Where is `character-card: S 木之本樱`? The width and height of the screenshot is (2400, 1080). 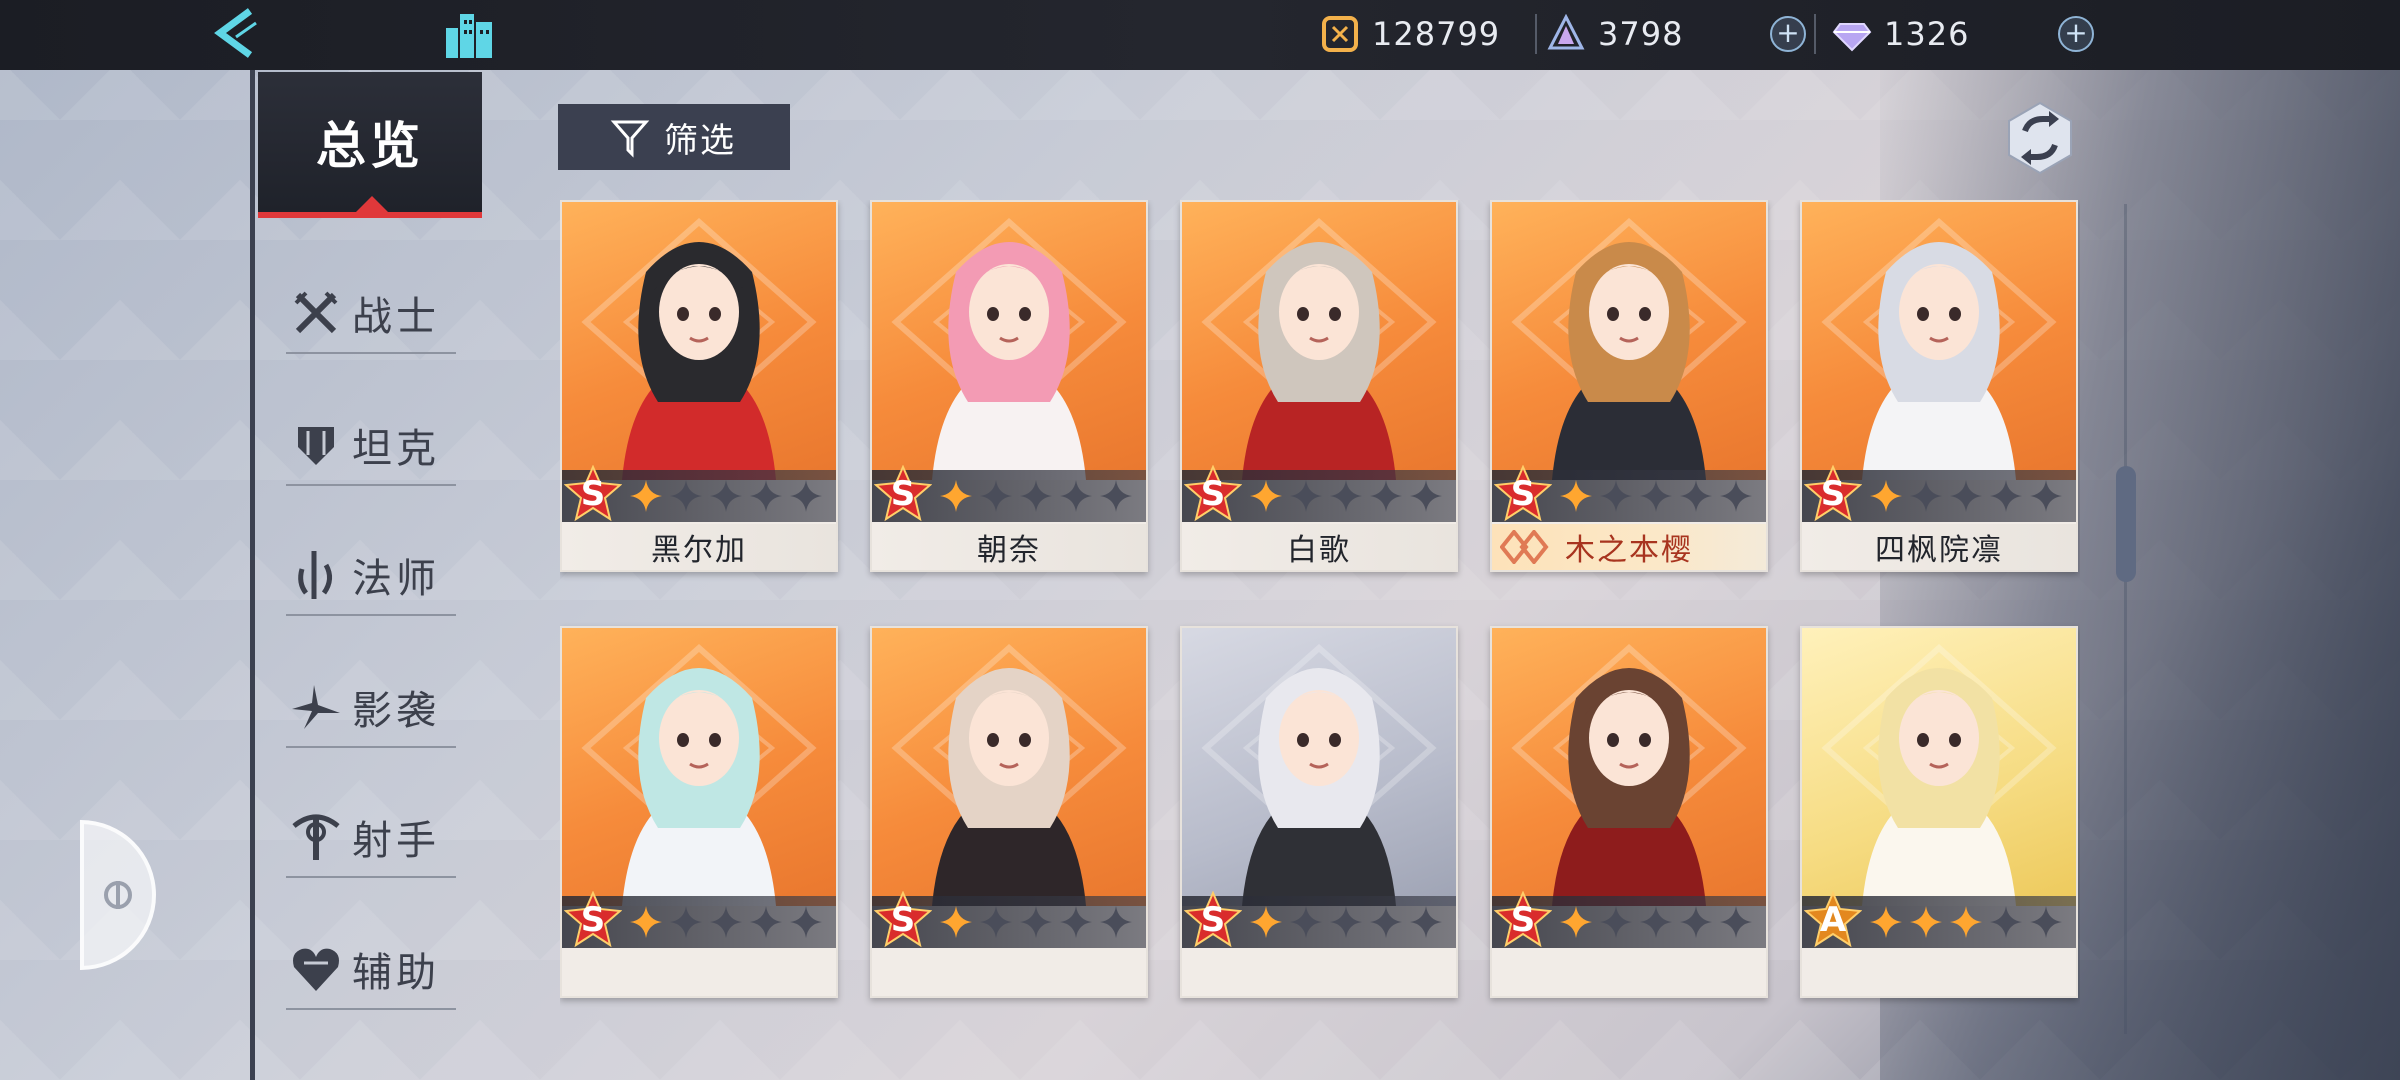
character-card: S 木之本樱 is located at coordinates (1629, 386).